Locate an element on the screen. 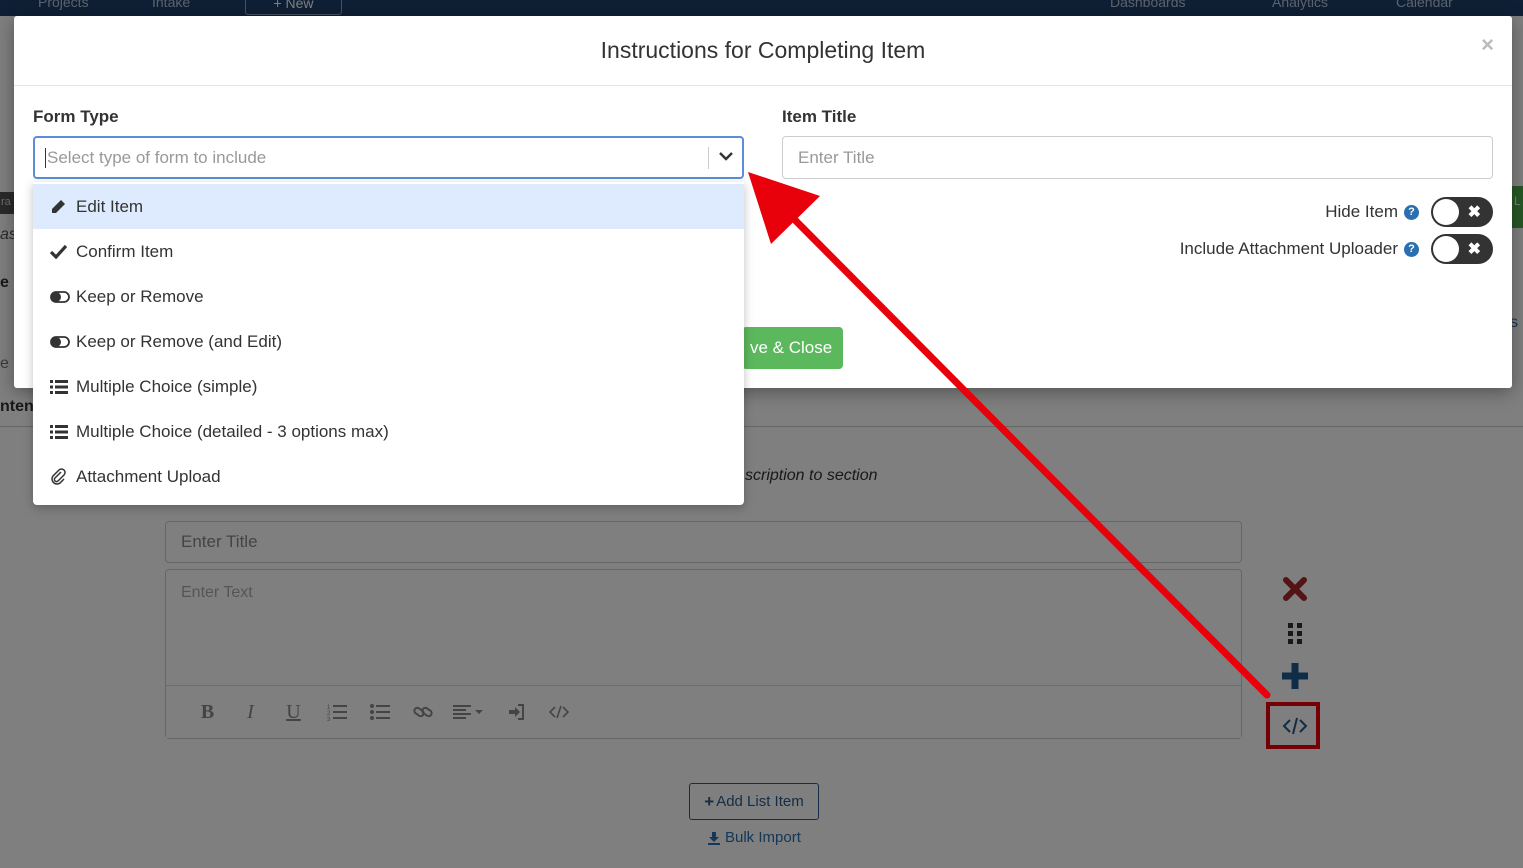 This screenshot has width=1523, height=868. pencil-icon is located at coordinates (60, 207).